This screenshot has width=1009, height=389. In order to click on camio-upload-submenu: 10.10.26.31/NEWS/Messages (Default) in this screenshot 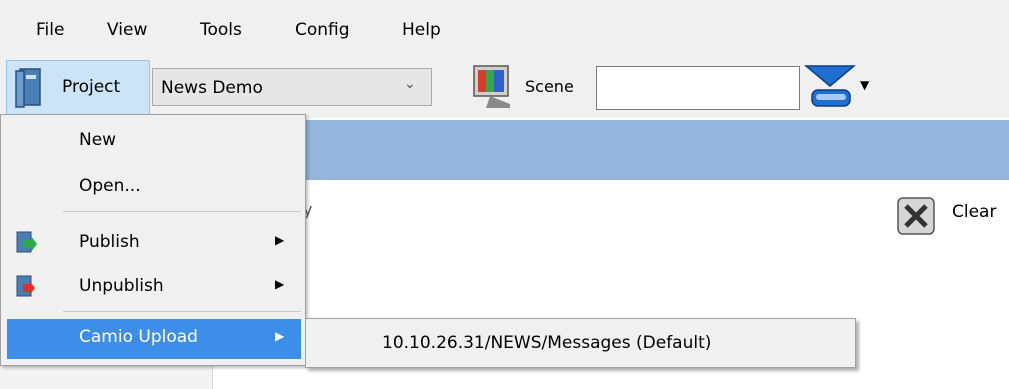, I will do `click(580, 343)`.